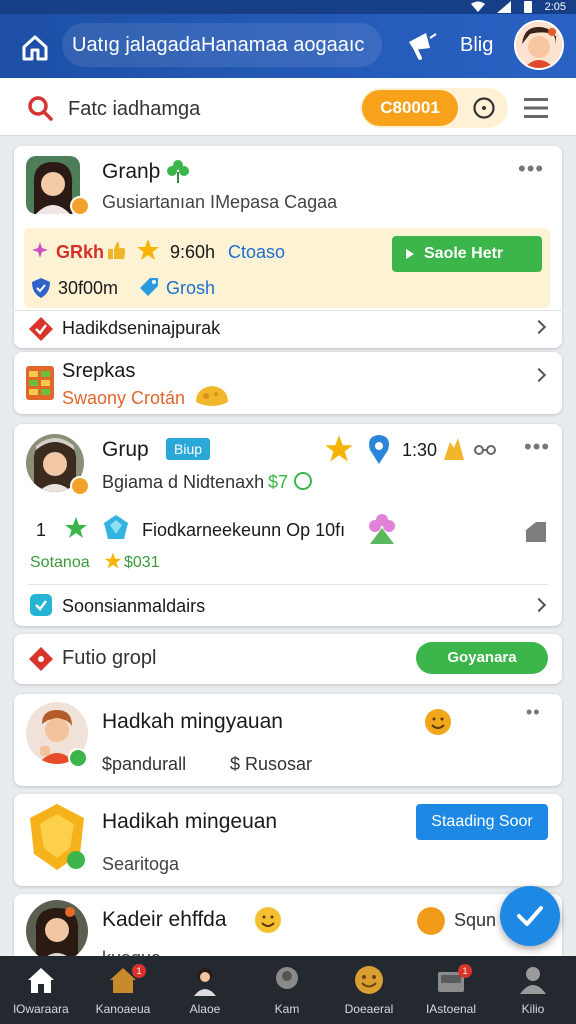 Image resolution: width=576 pixels, height=1024 pixels. What do you see at coordinates (88, 288) in the screenshot?
I see `promo-amount: 30f00m` at bounding box center [88, 288].